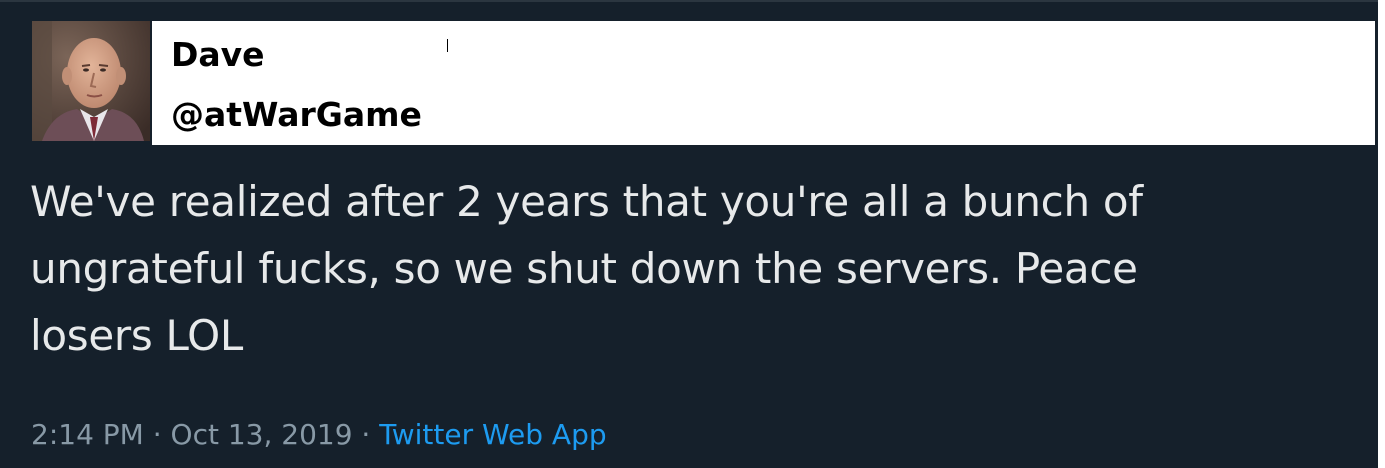 The height and width of the screenshot is (468, 1385). I want to click on profile-photo-avatar-icon, so click(91, 81).